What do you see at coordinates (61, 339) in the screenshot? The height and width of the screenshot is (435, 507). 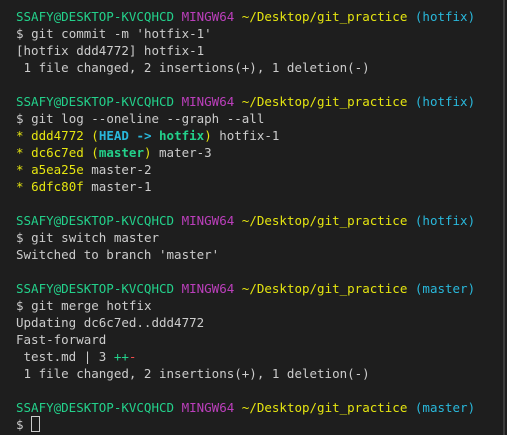 I see `output-line: Fast-forward` at bounding box center [61, 339].